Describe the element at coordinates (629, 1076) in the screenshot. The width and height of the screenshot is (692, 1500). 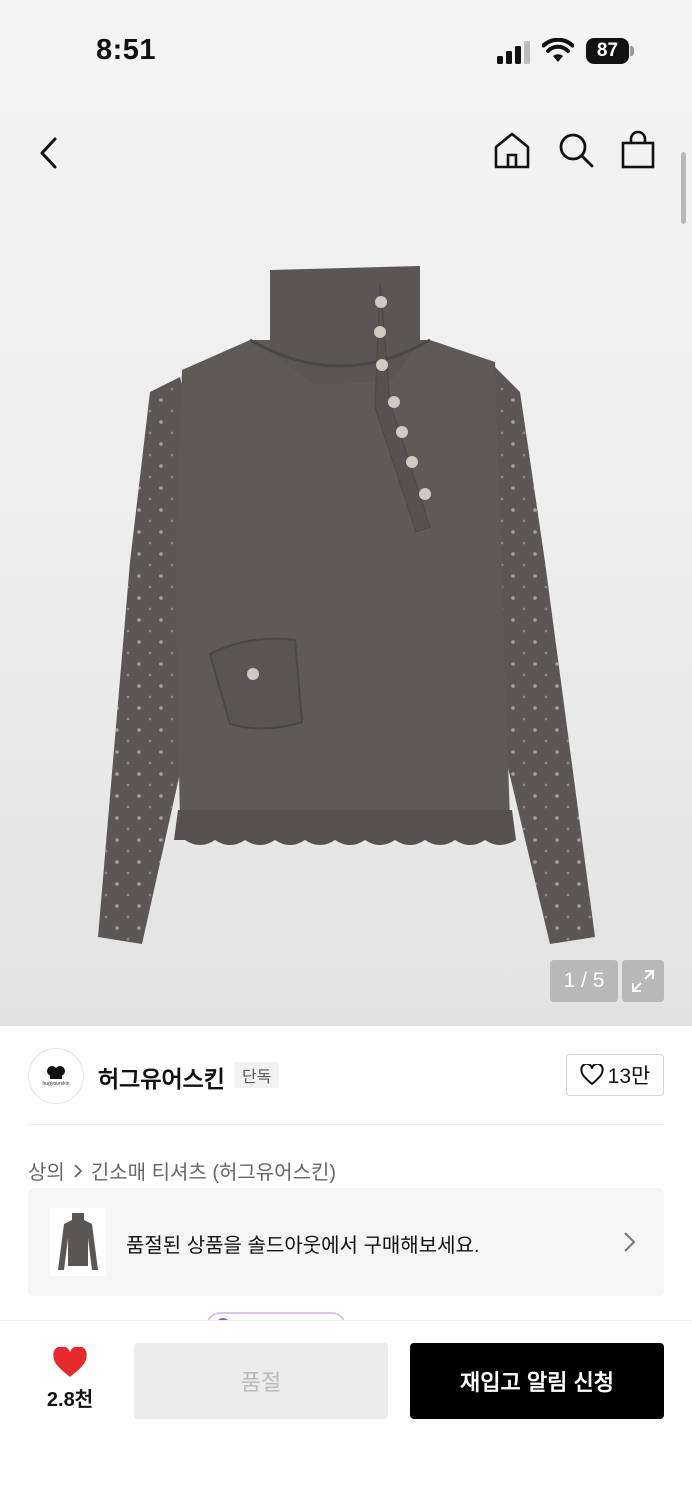
I see `brand-like-count: 13만` at that location.